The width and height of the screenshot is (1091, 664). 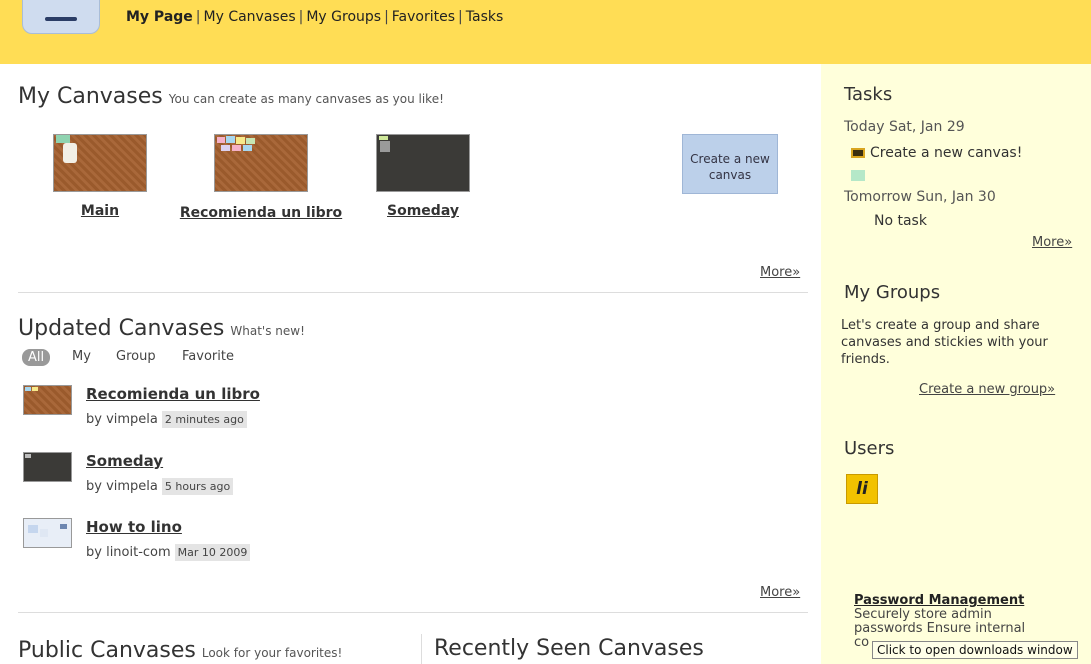 What do you see at coordinates (862, 489) in the screenshot?
I see `user-avatar: li` at bounding box center [862, 489].